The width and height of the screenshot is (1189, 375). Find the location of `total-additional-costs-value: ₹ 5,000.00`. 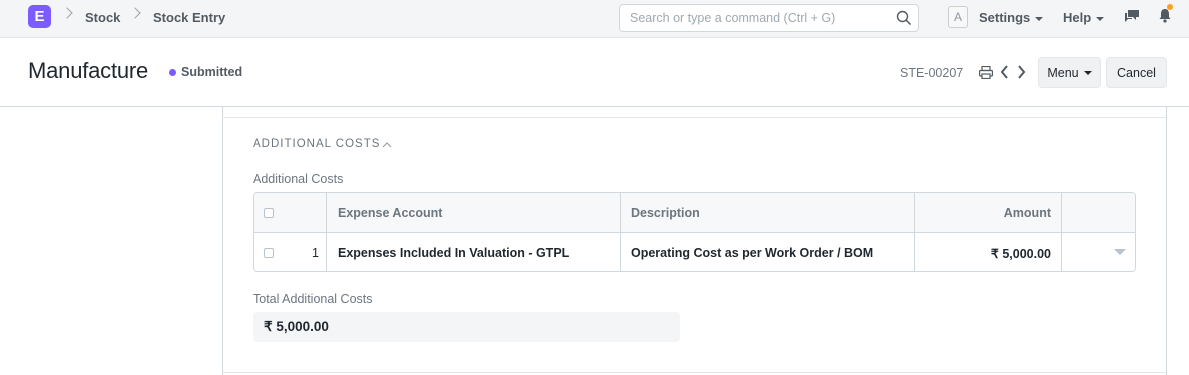

total-additional-costs-value: ₹ 5,000.00 is located at coordinates (296, 326).